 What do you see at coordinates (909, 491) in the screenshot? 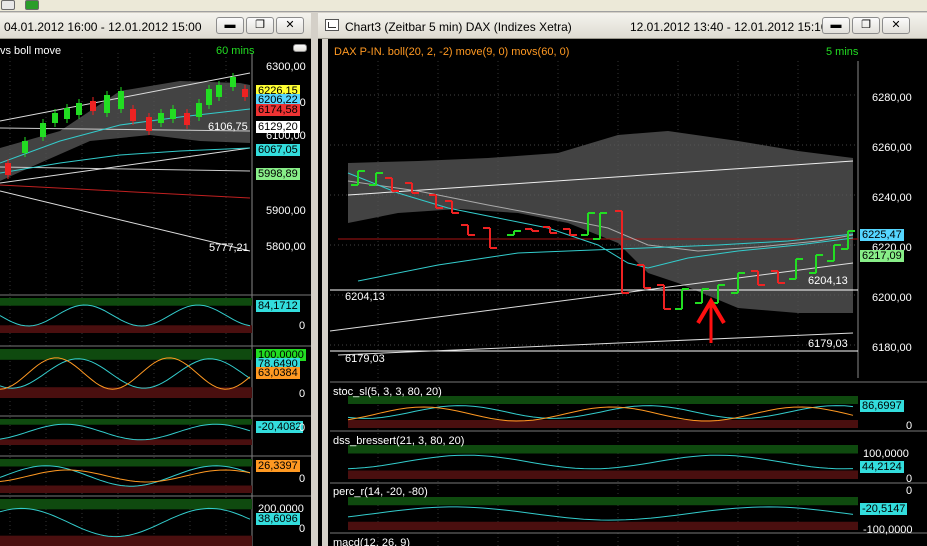
I see `perc-panel-axis: 0` at bounding box center [909, 491].